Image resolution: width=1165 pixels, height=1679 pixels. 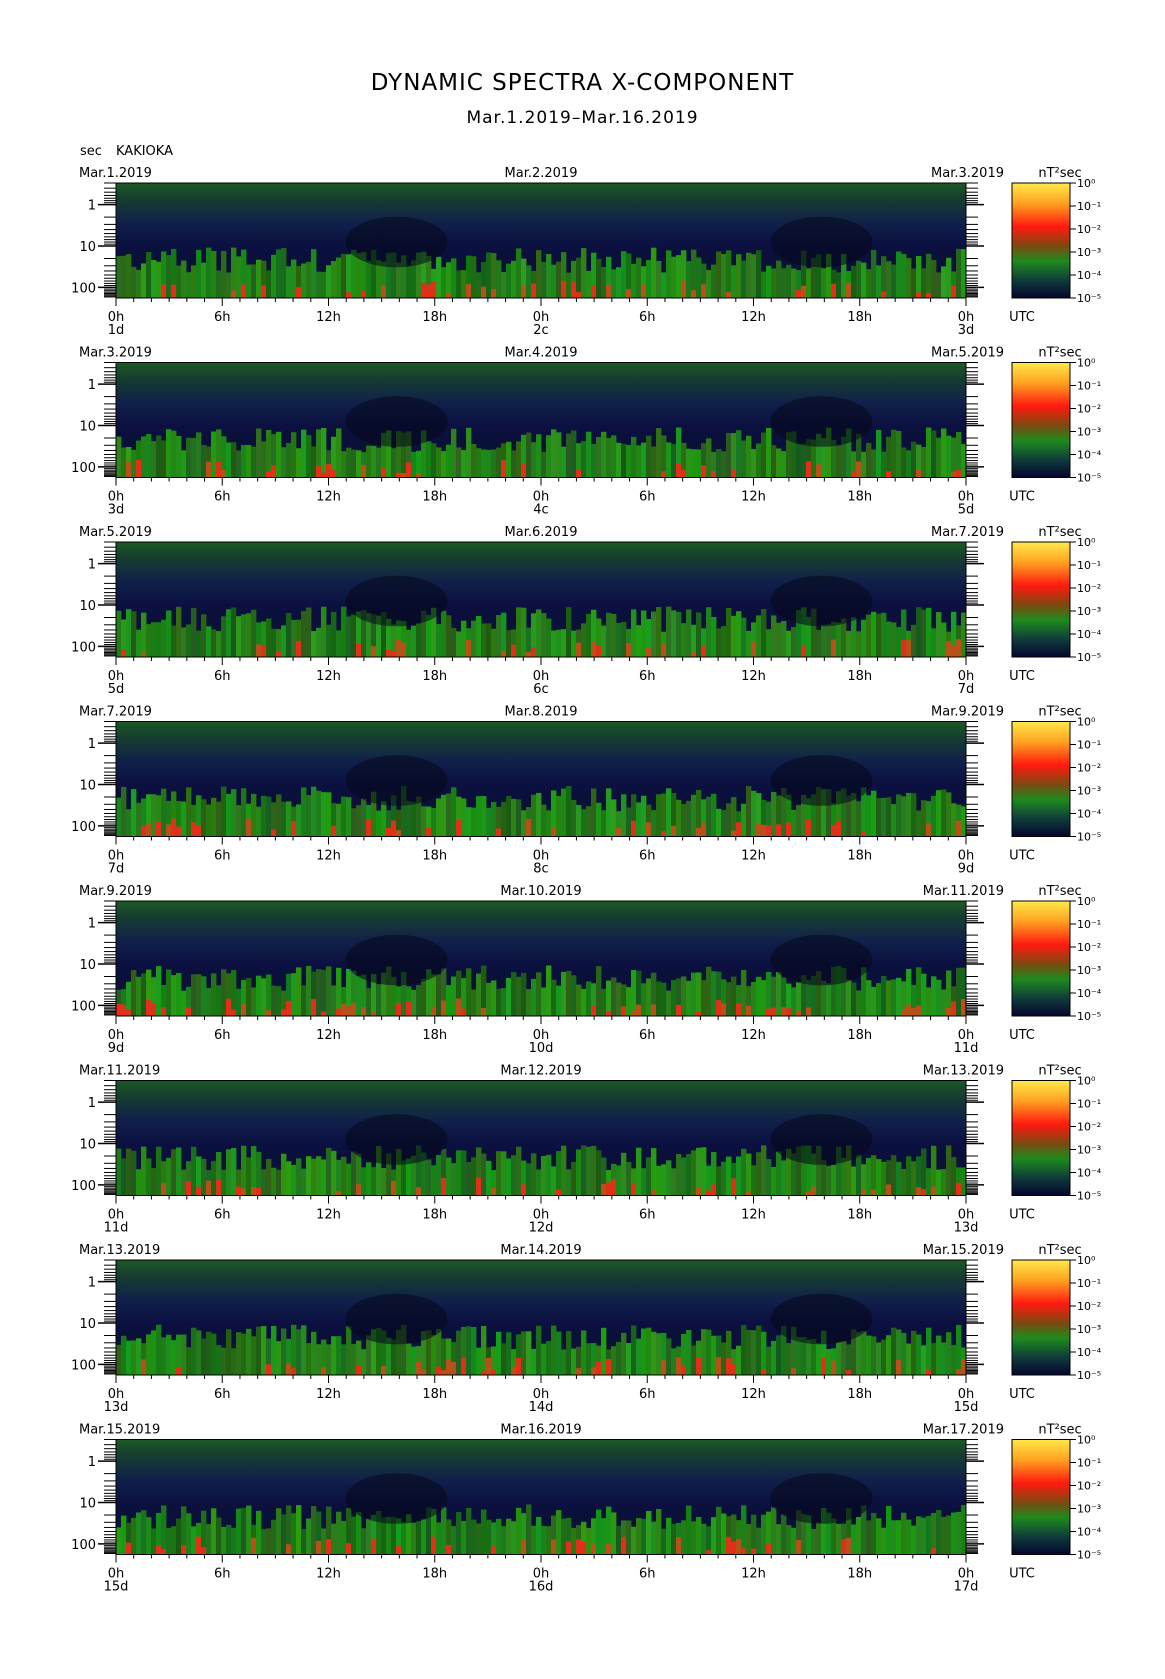 What do you see at coordinates (92, 1103) in the screenshot?
I see `y-tick-label: 1` at bounding box center [92, 1103].